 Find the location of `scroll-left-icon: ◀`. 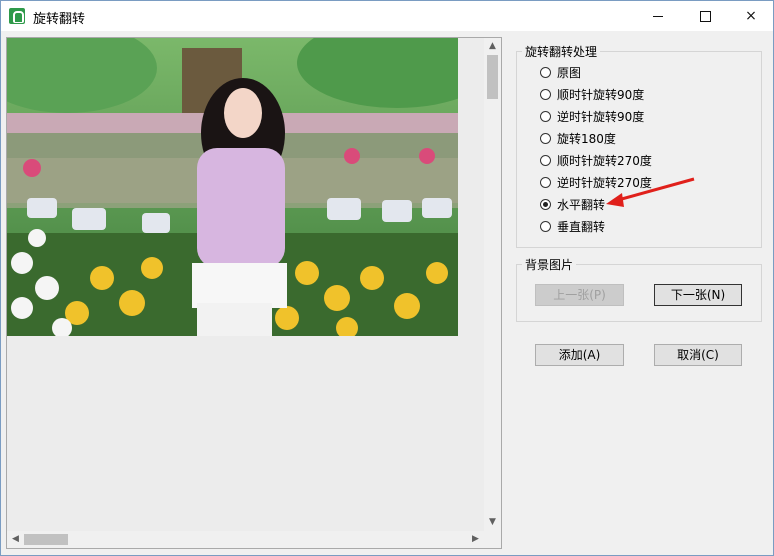

scroll-left-icon: ◀ is located at coordinates (15, 539).